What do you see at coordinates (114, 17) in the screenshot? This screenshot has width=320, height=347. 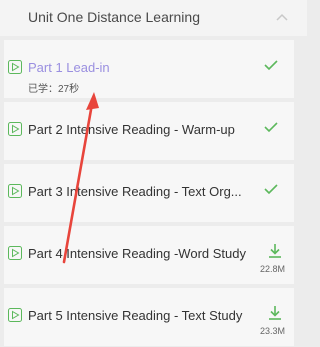 I see `unit-title: Unit One Distance Learning` at bounding box center [114, 17].